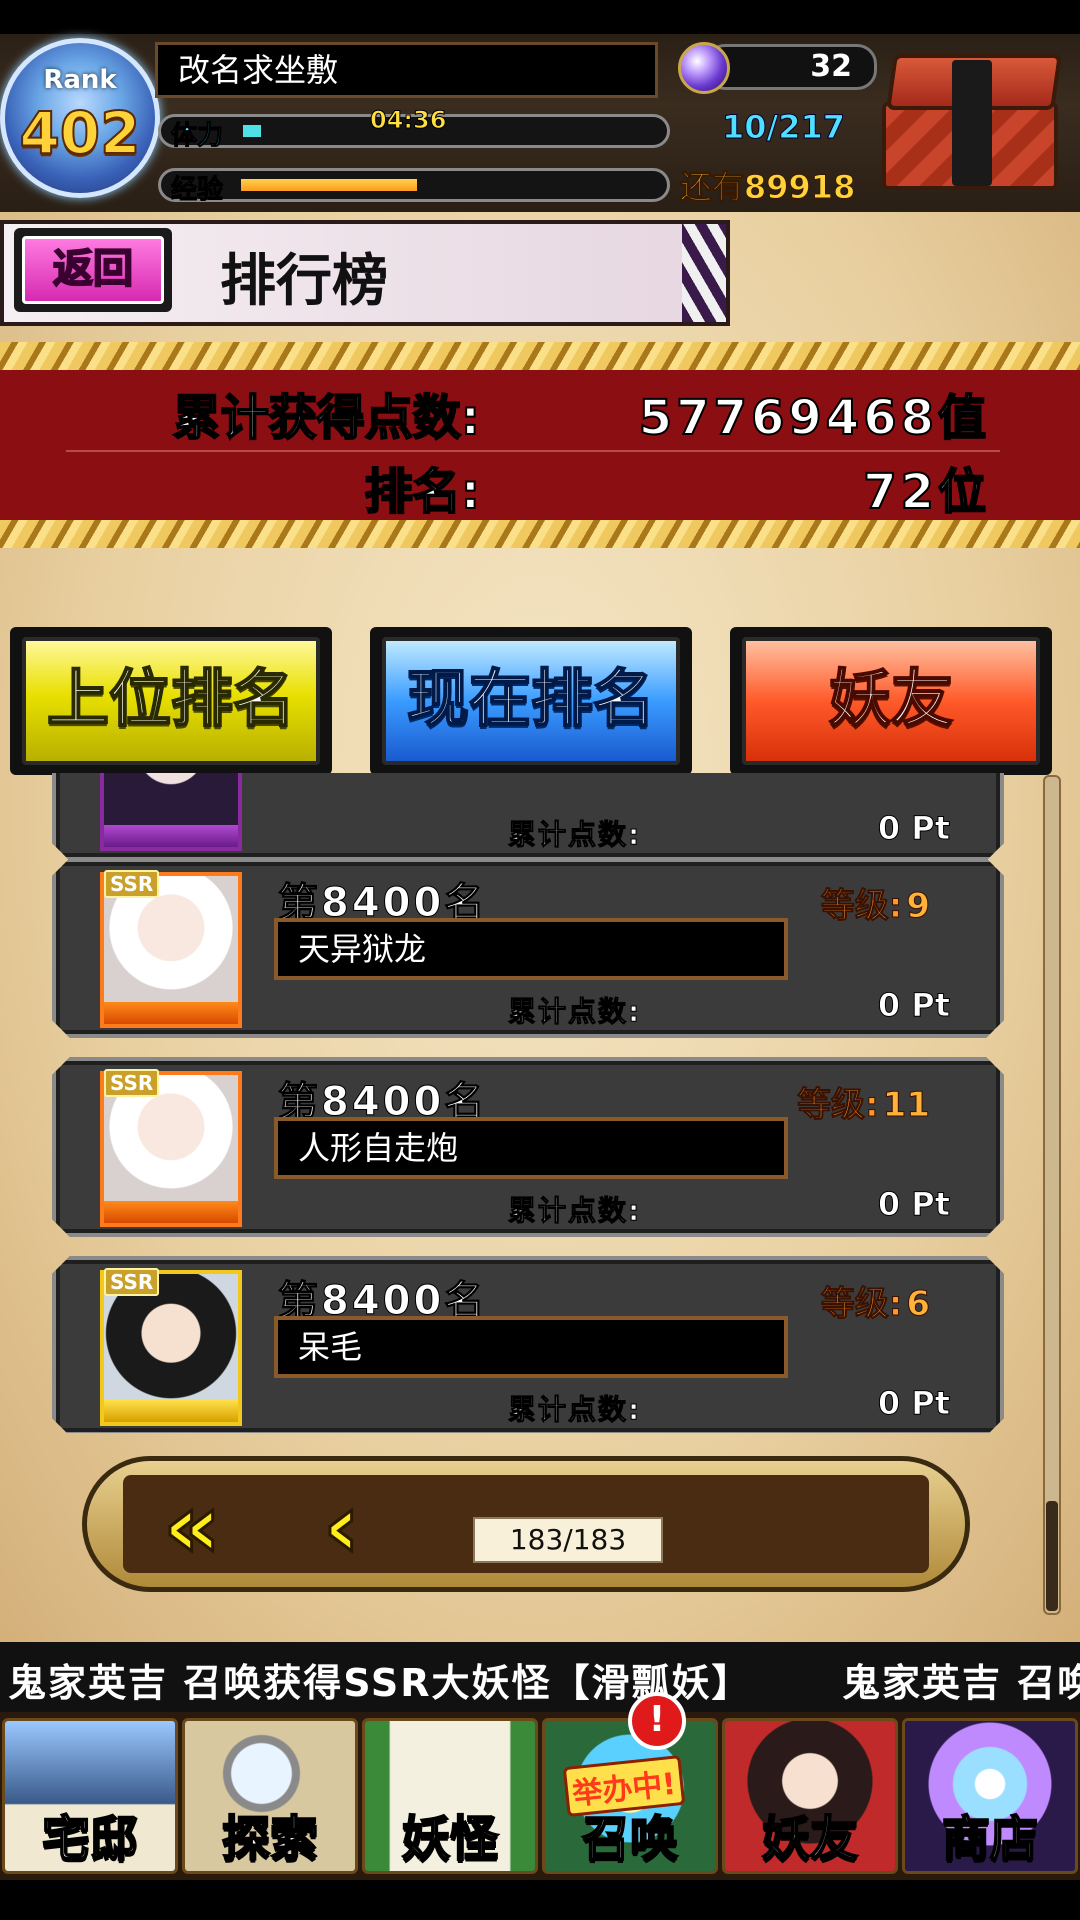  What do you see at coordinates (197, 136) in the screenshot?
I see `stamina-label: 体力` at bounding box center [197, 136].